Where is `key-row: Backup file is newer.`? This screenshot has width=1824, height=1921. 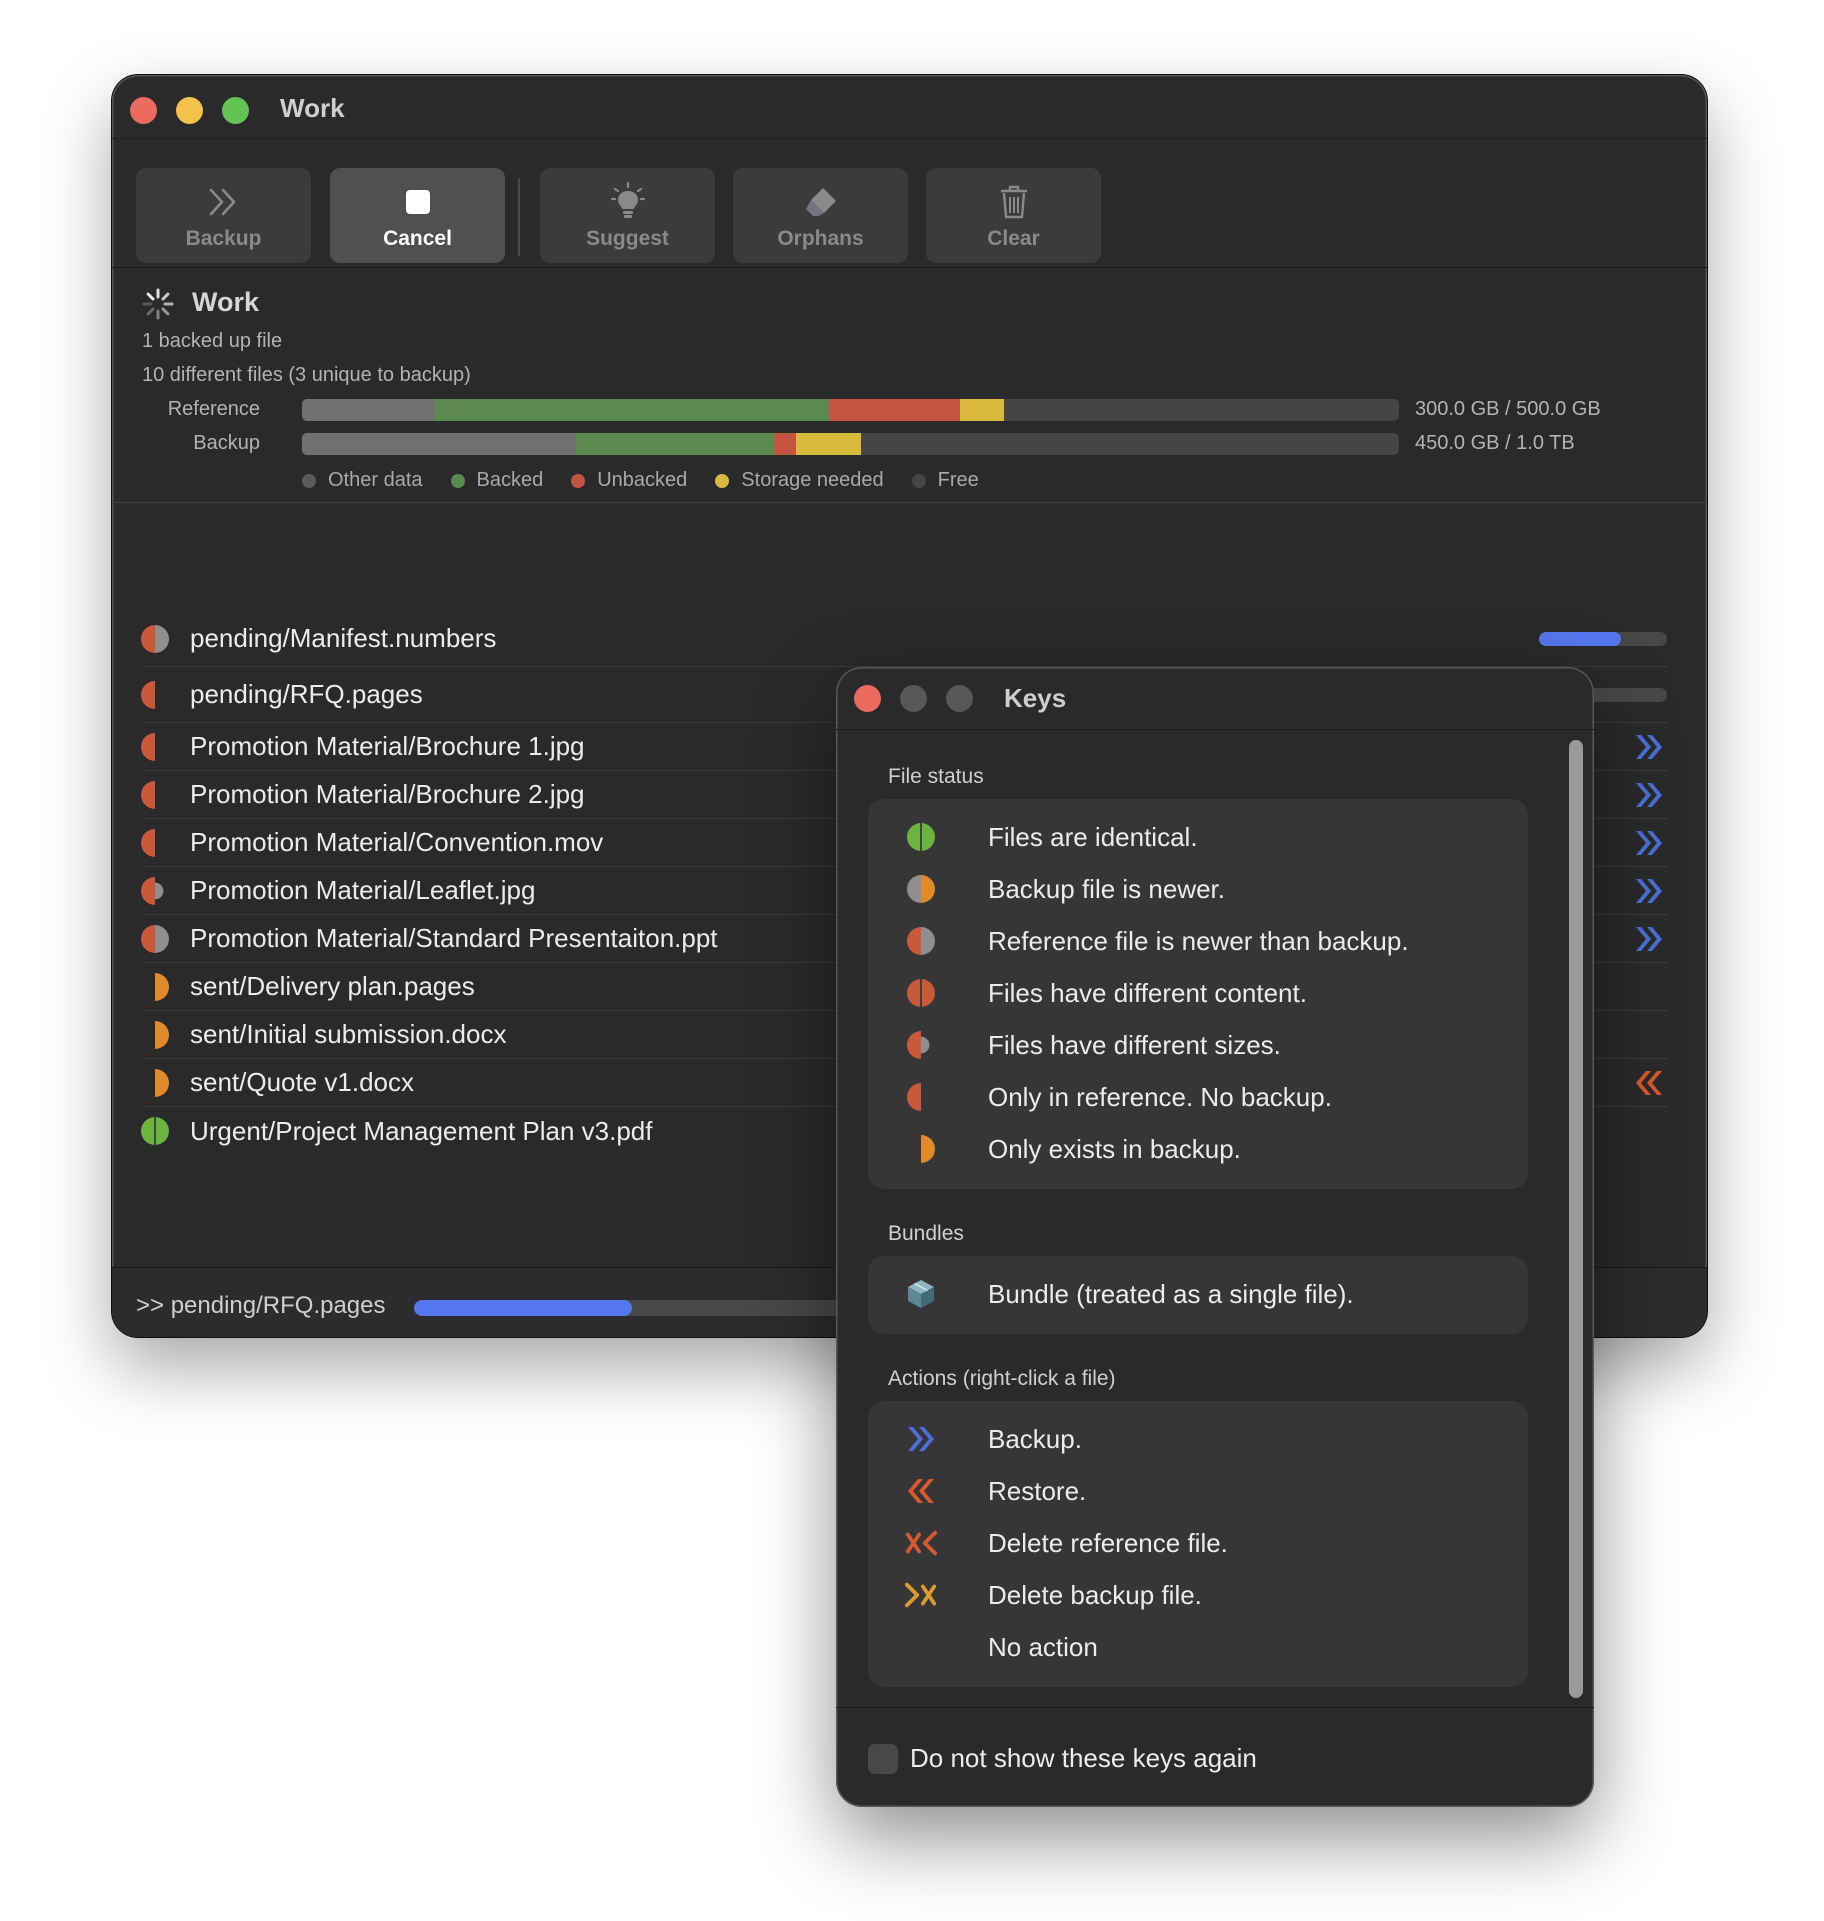
key-row: Backup file is newer. is located at coordinates (1198, 889).